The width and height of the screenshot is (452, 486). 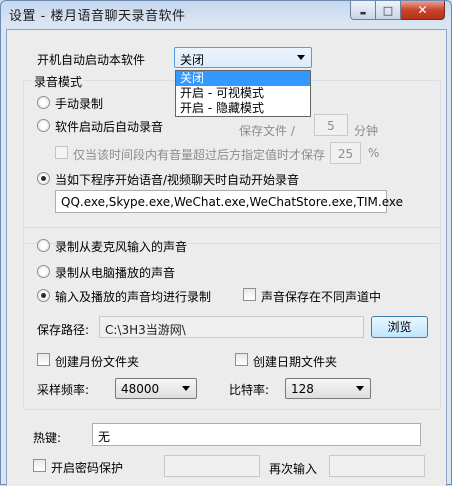 What do you see at coordinates (231, 327) in the screenshot?
I see `save-path-input: C:\3H3当游网\` at bounding box center [231, 327].